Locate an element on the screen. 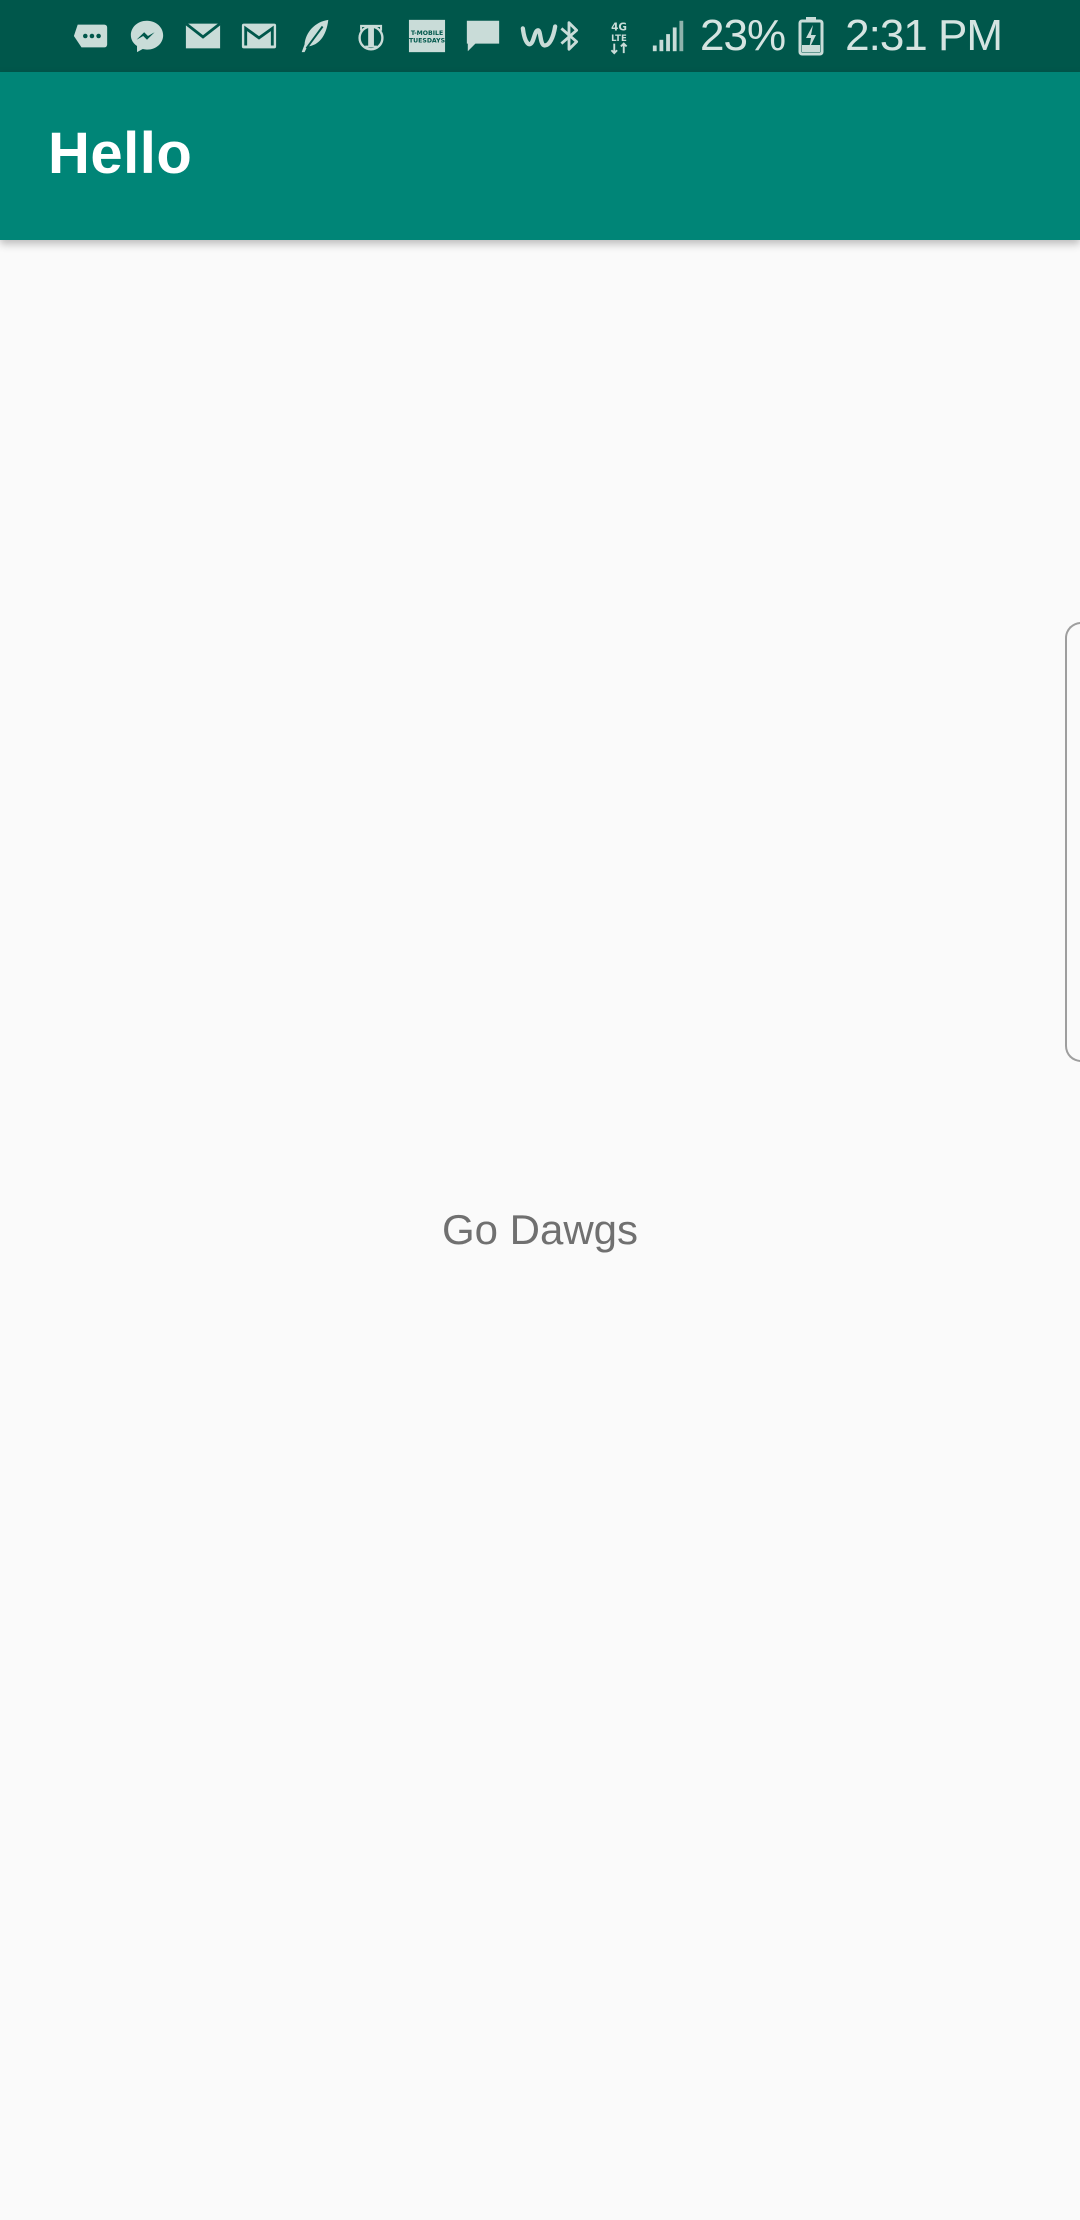 Image resolution: width=1080 pixels, height=2220 pixels. gmail-icon is located at coordinates (259, 36).